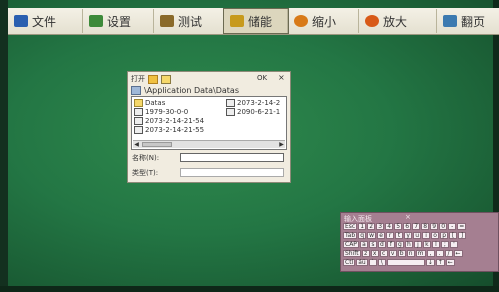  Describe the element at coordinates (444, 235) in the screenshot. I see `key: p` at that location.